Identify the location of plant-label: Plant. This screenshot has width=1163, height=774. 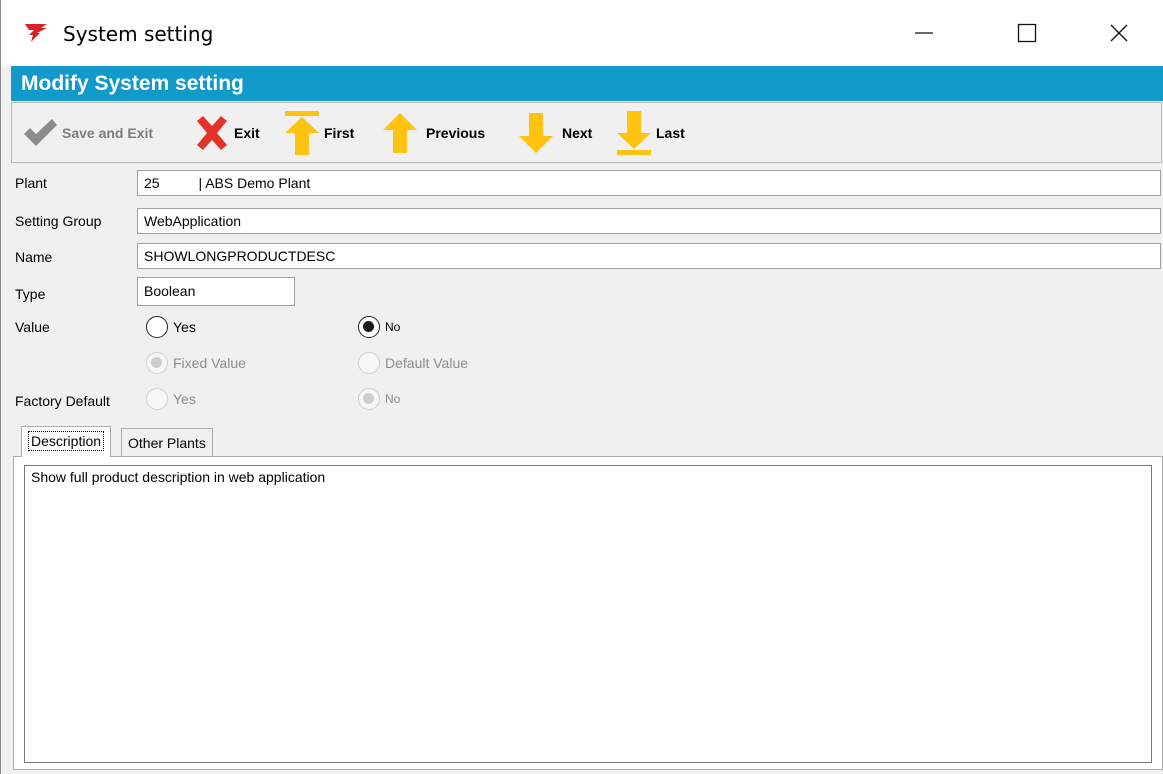
(31, 183).